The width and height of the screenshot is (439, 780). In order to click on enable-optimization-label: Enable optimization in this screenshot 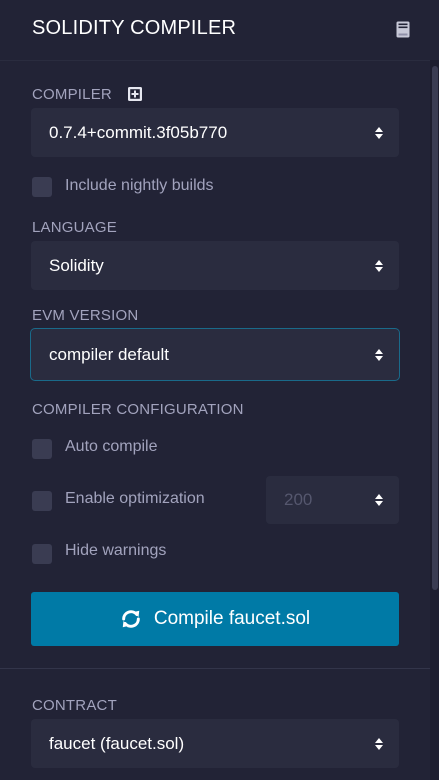, I will do `click(135, 498)`.